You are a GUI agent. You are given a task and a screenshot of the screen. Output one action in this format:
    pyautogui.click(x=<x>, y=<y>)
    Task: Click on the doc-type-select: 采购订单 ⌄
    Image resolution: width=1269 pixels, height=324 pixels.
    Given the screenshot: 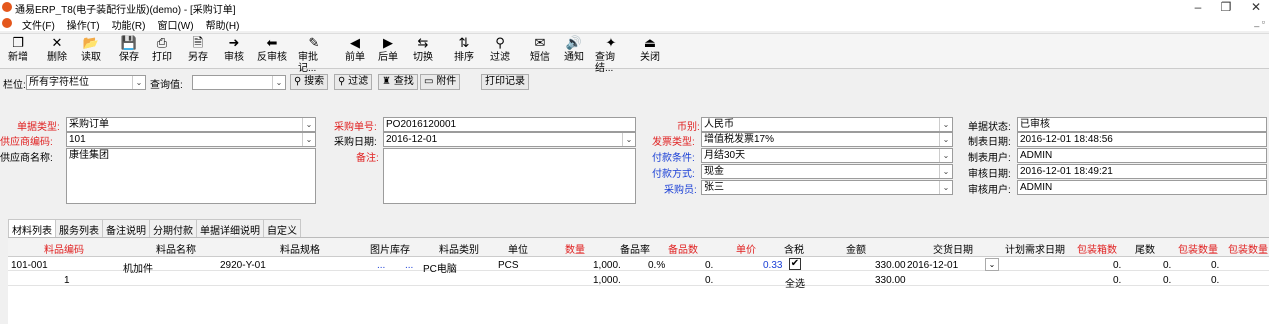 What is the action you would take?
    pyautogui.click(x=191, y=124)
    